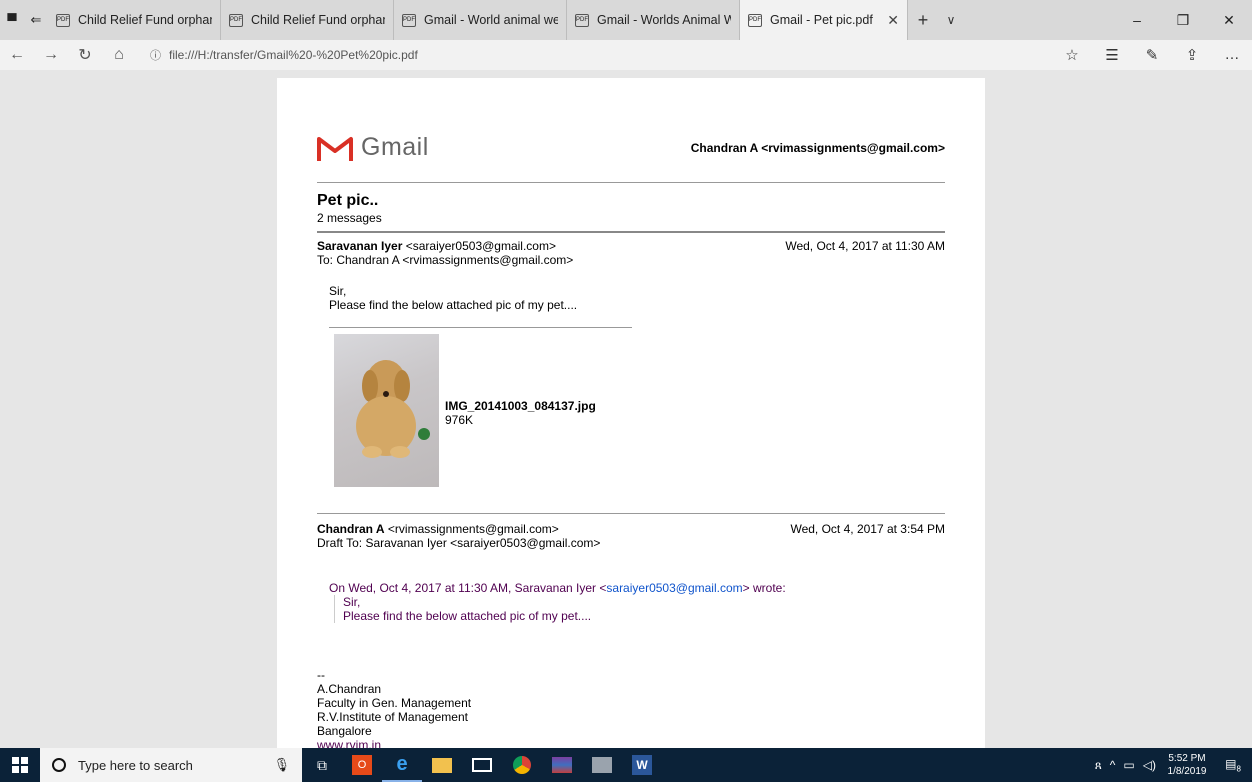  What do you see at coordinates (1183, 20) in the screenshot?
I see `restore-icon: ❐` at bounding box center [1183, 20].